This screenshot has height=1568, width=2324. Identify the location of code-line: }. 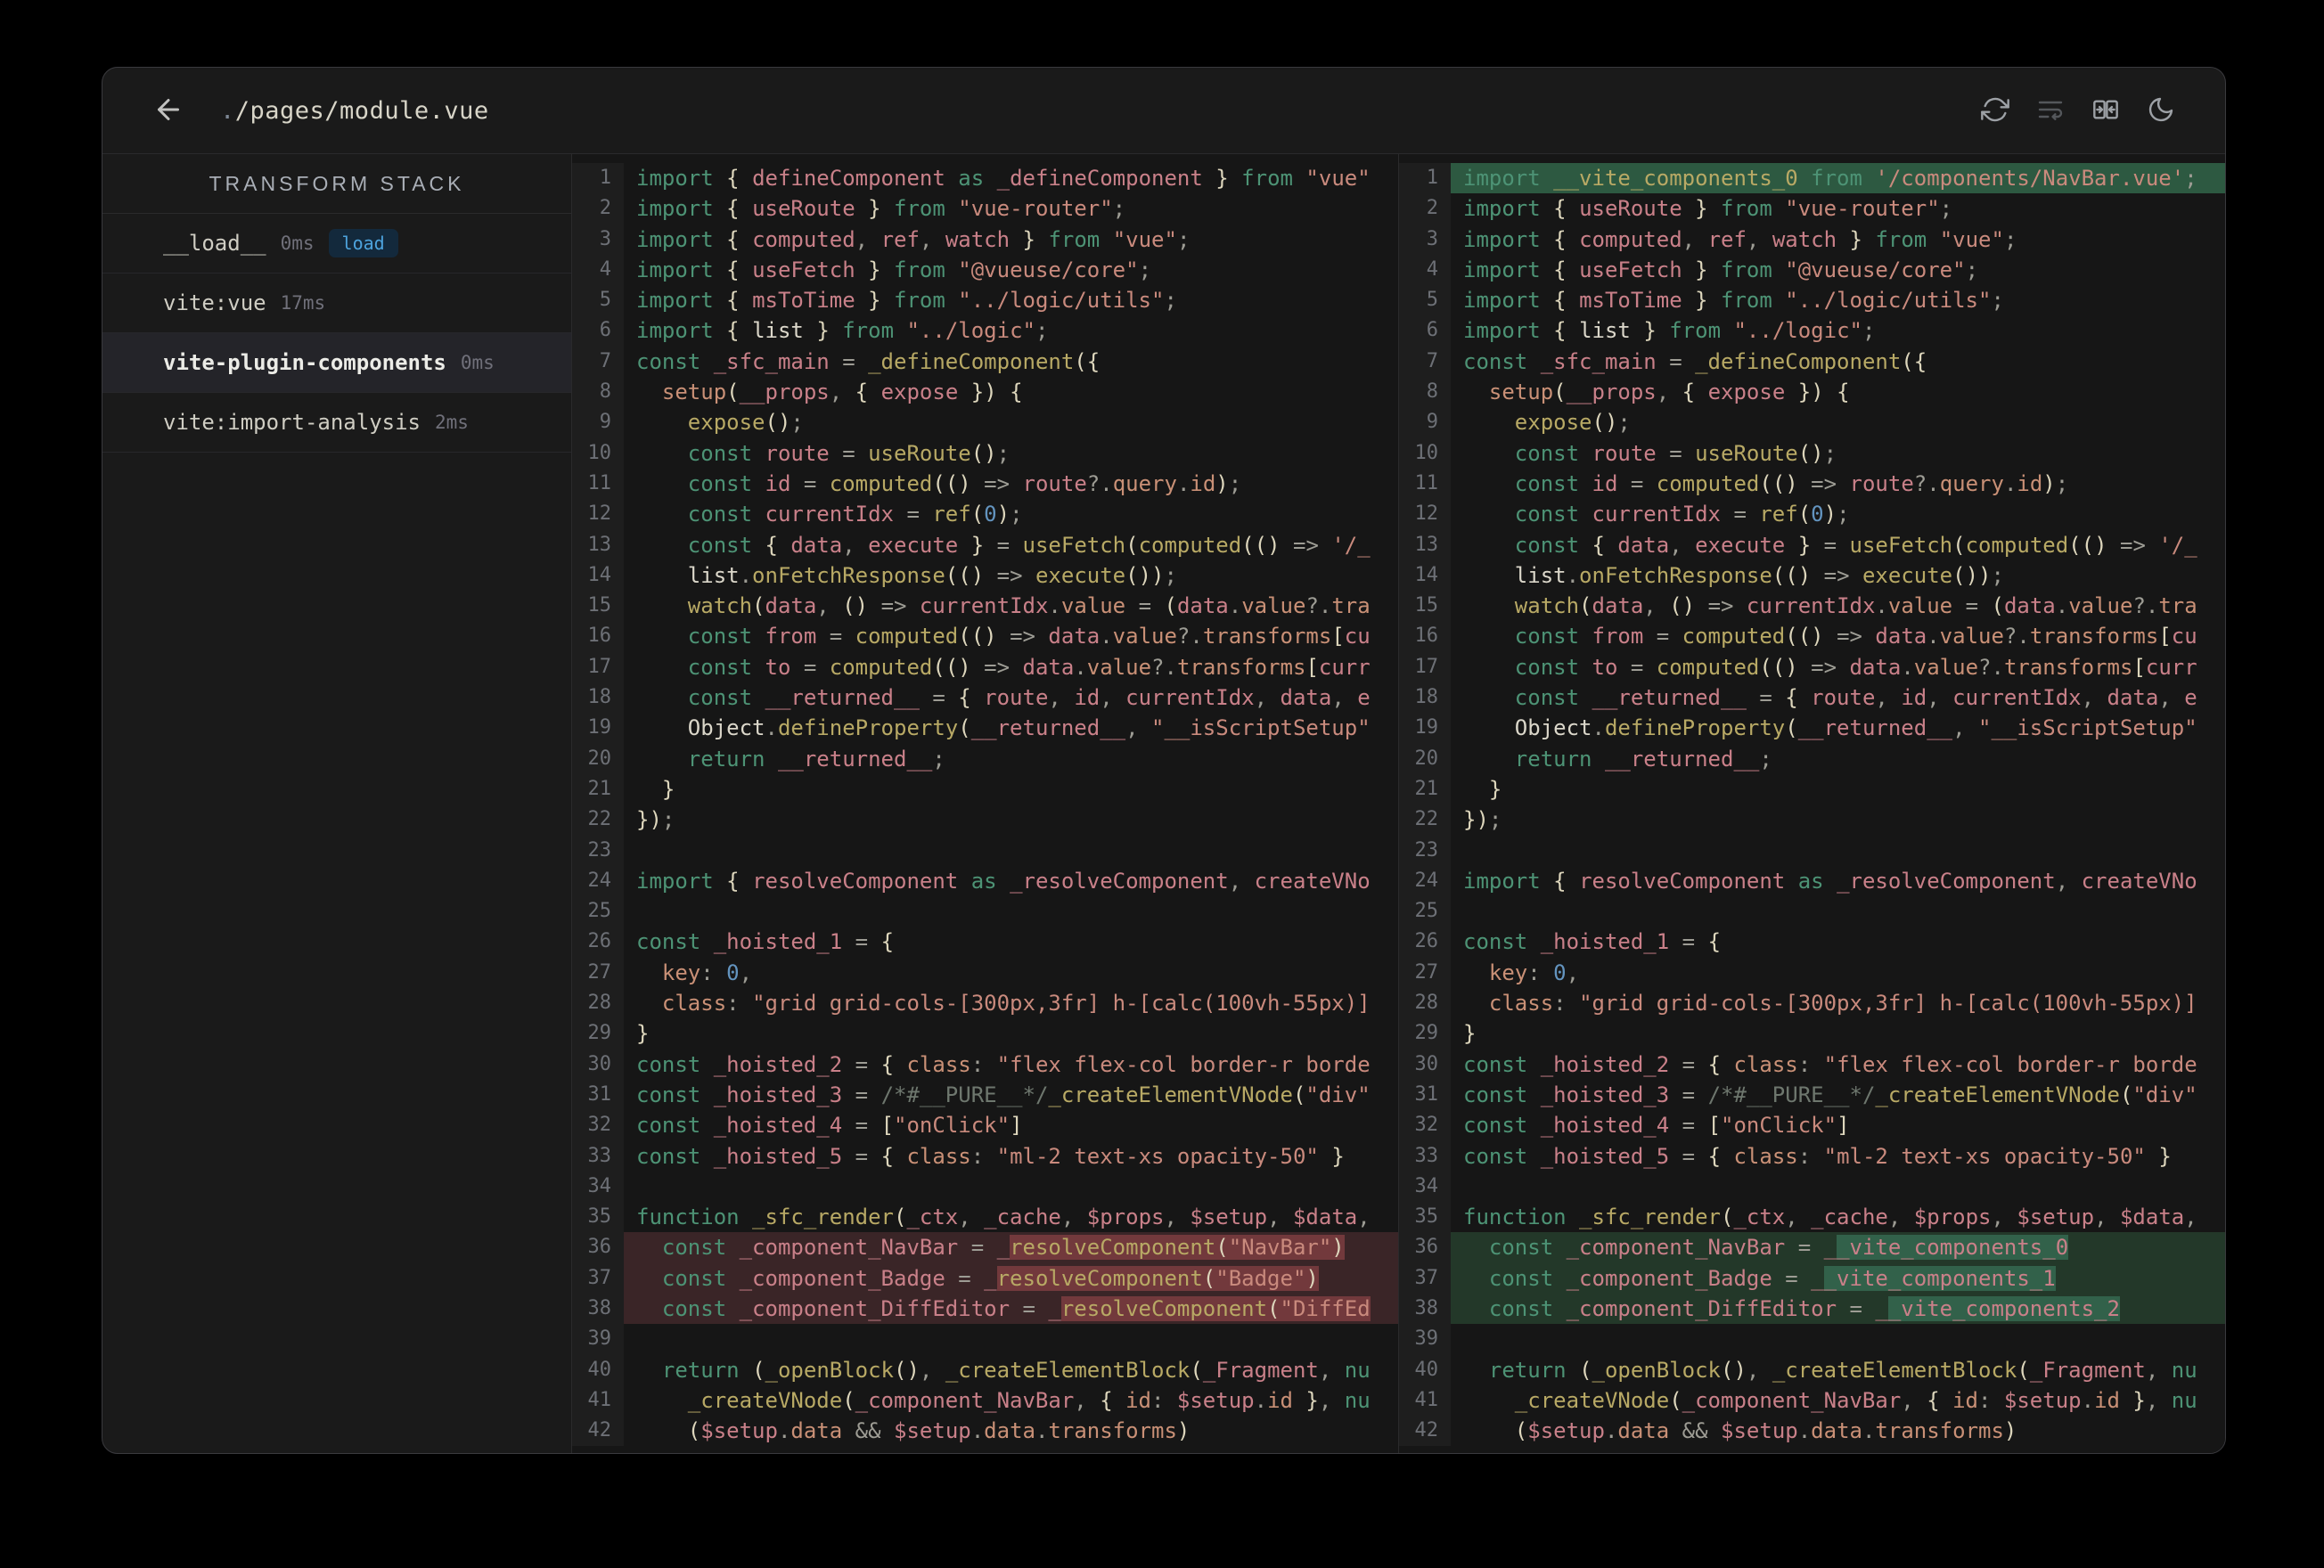
(1495, 789).